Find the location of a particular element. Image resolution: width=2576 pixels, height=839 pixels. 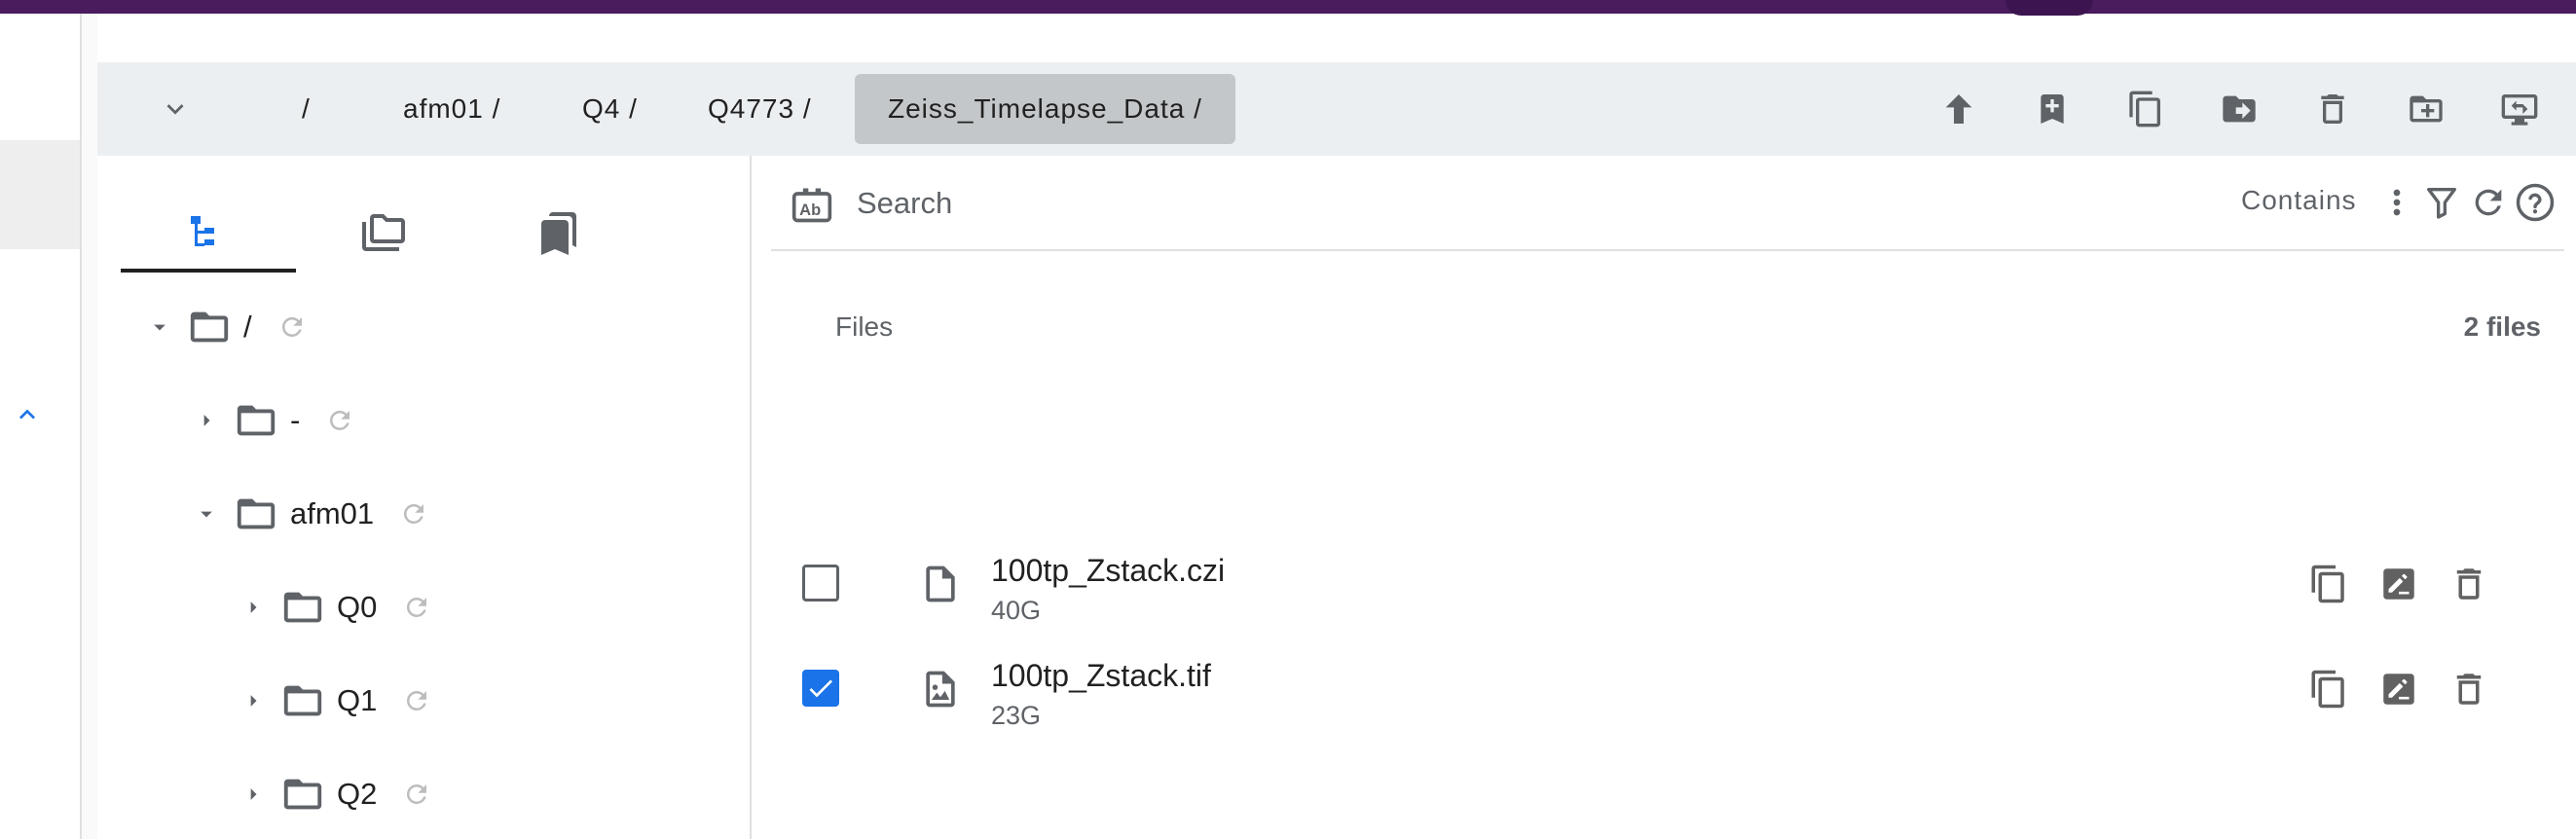

tree-item-root: / is located at coordinates (225, 327).